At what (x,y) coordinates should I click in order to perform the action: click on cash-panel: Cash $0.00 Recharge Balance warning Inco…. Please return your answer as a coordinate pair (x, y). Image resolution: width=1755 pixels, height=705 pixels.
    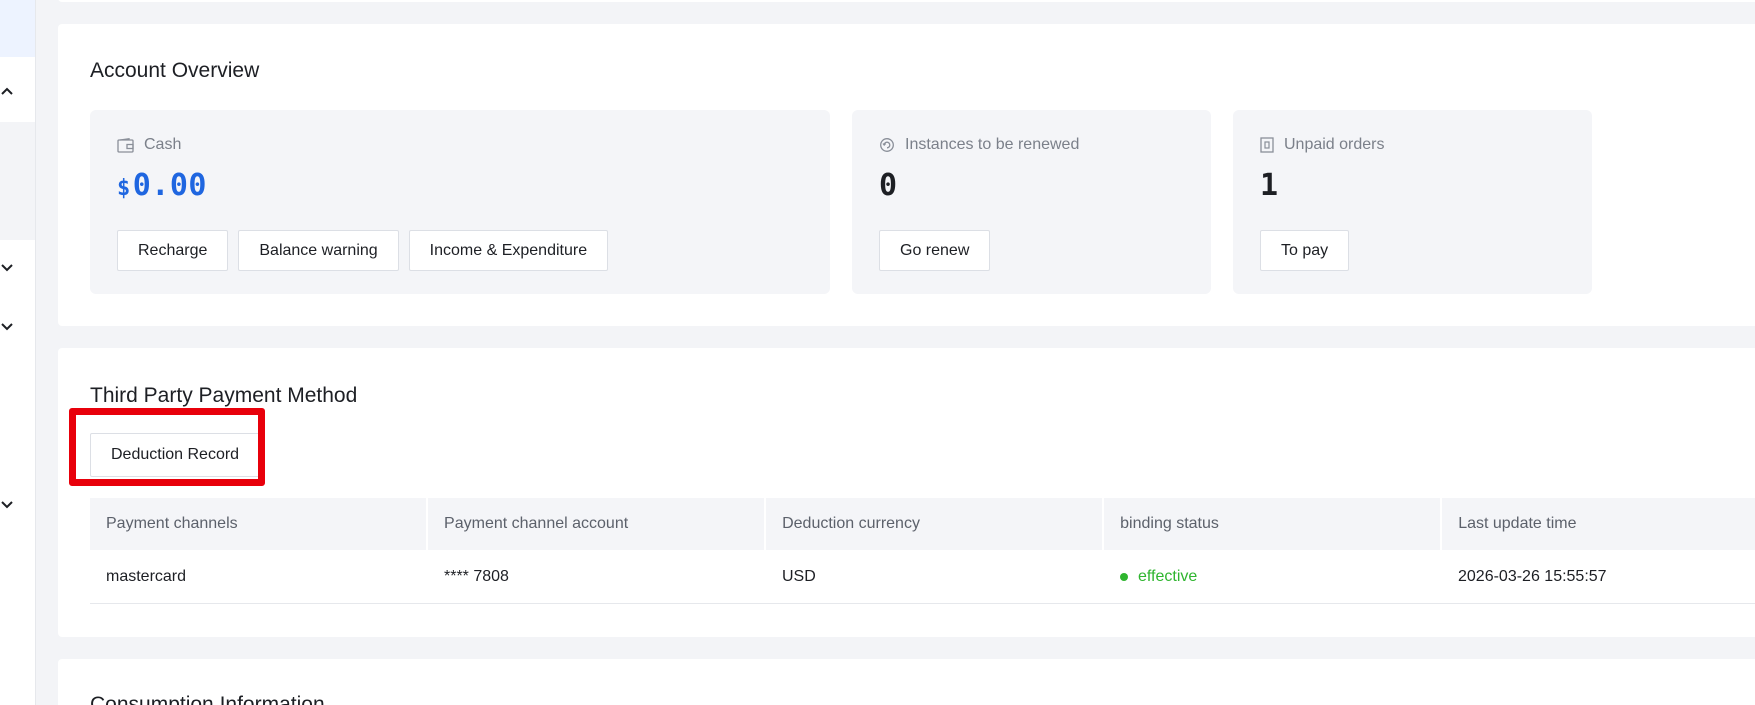
    Looking at the image, I should click on (460, 202).